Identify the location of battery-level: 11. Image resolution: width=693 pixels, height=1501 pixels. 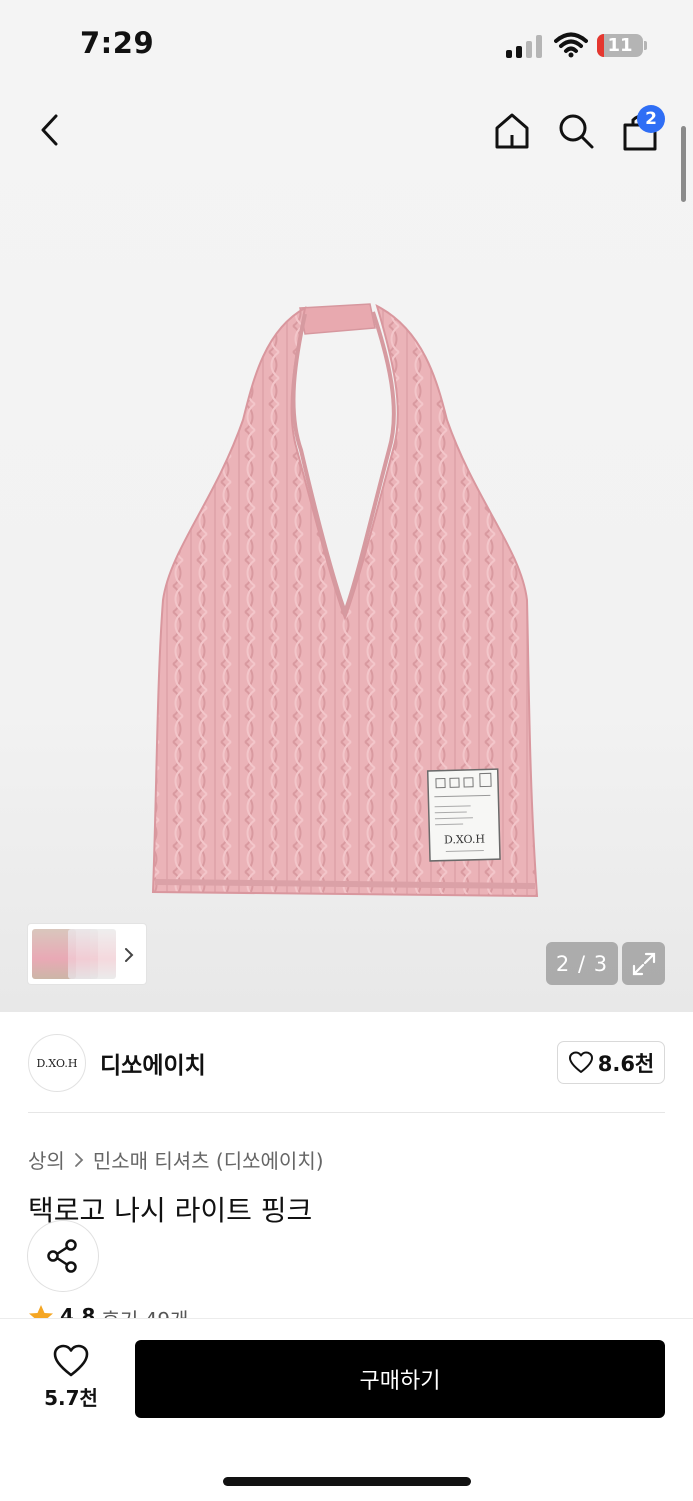
(620, 45).